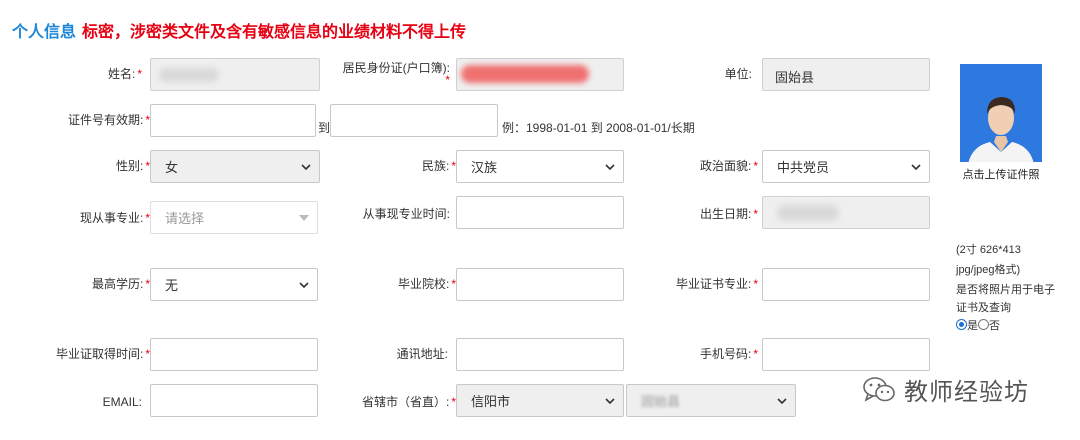 Image resolution: width=1080 pixels, height=440 pixels. Describe the element at coordinates (234, 284) in the screenshot. I see `education-select: 无` at that location.